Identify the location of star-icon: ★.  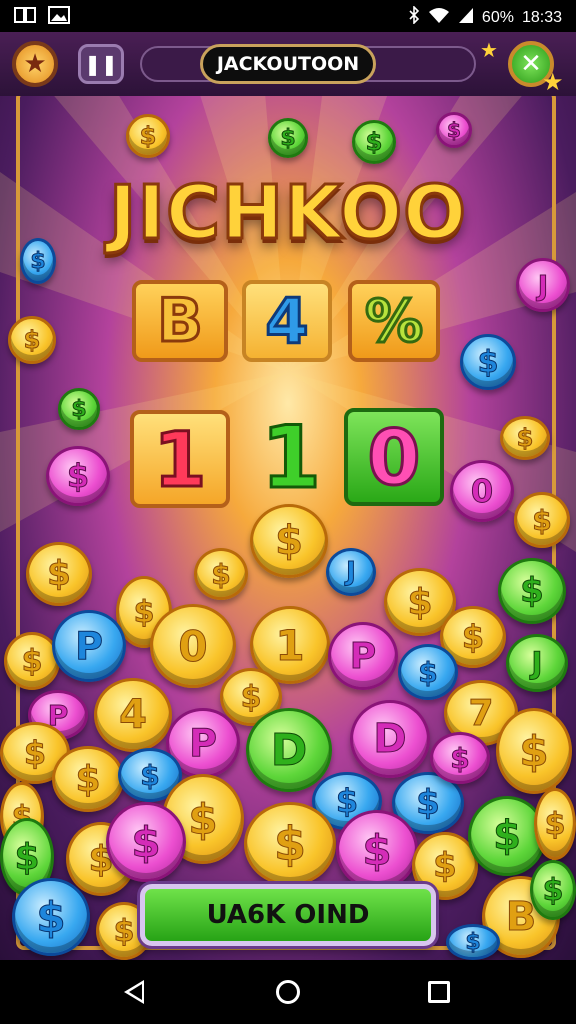
(35, 64).